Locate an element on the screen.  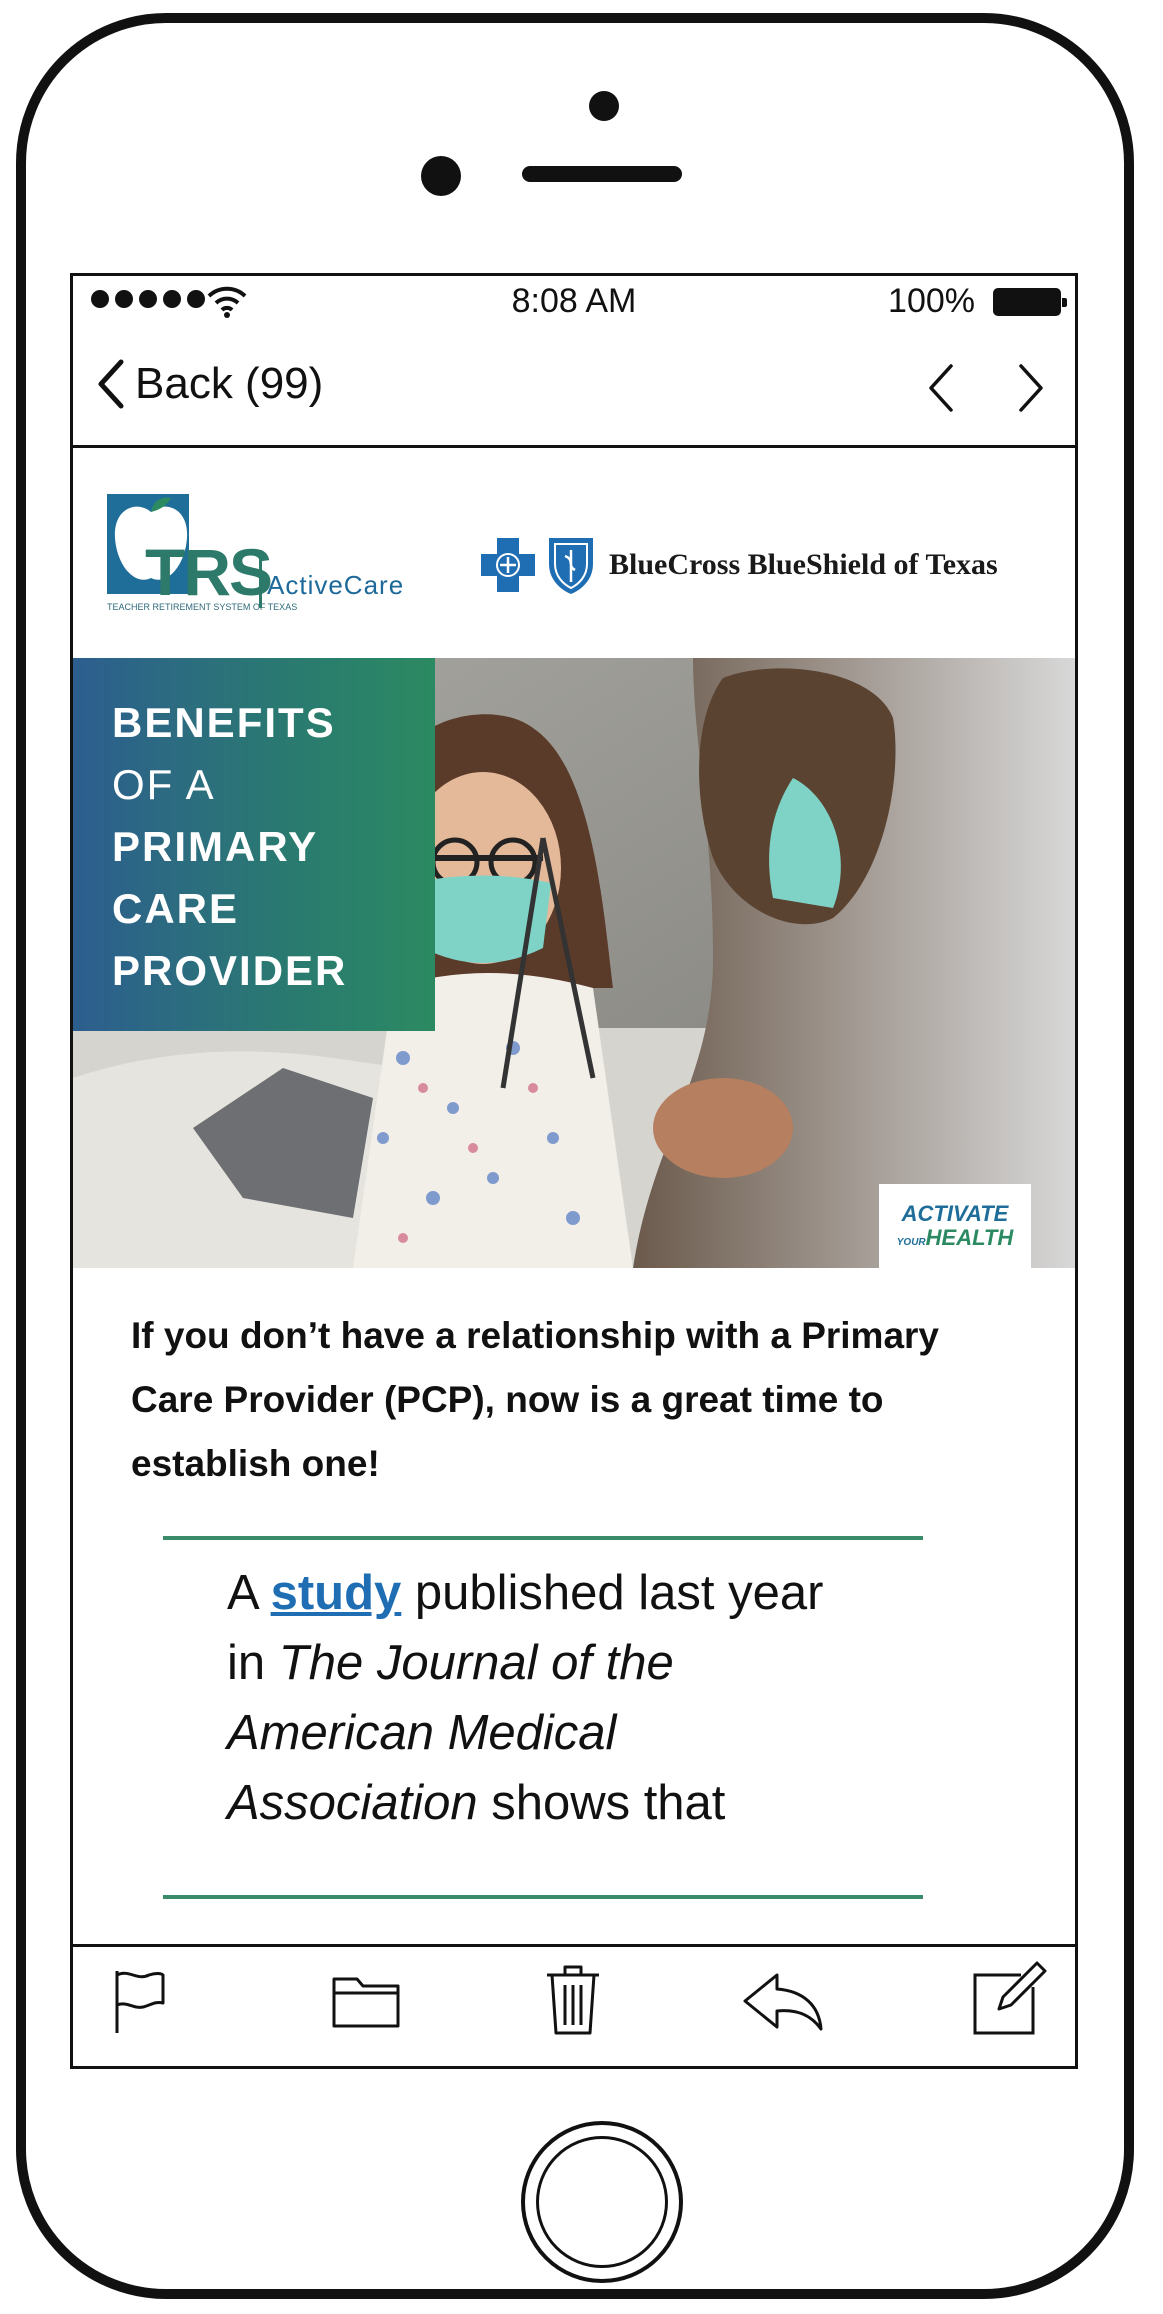
hero-title-line: PRIMARY is located at coordinates (215, 846).